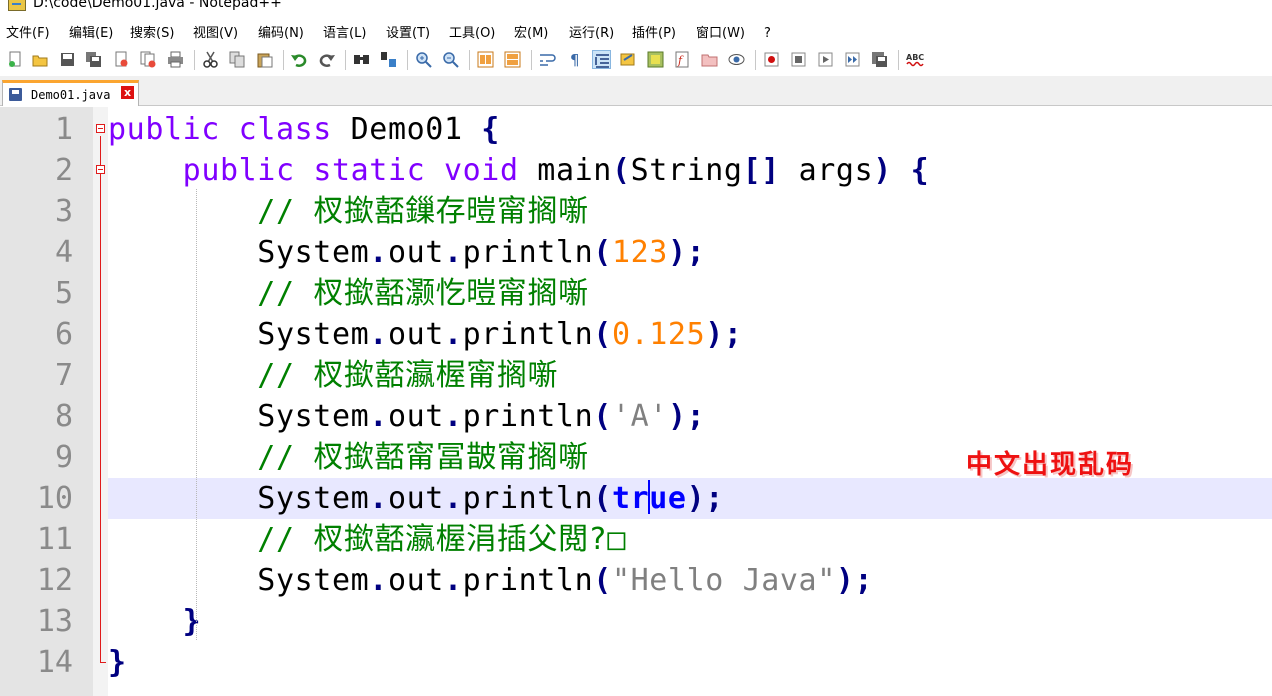 This screenshot has height=696, width=1272. I want to click on code-line-content: // 杈撳嚭鏁存暟甯搁噺, so click(690, 211).